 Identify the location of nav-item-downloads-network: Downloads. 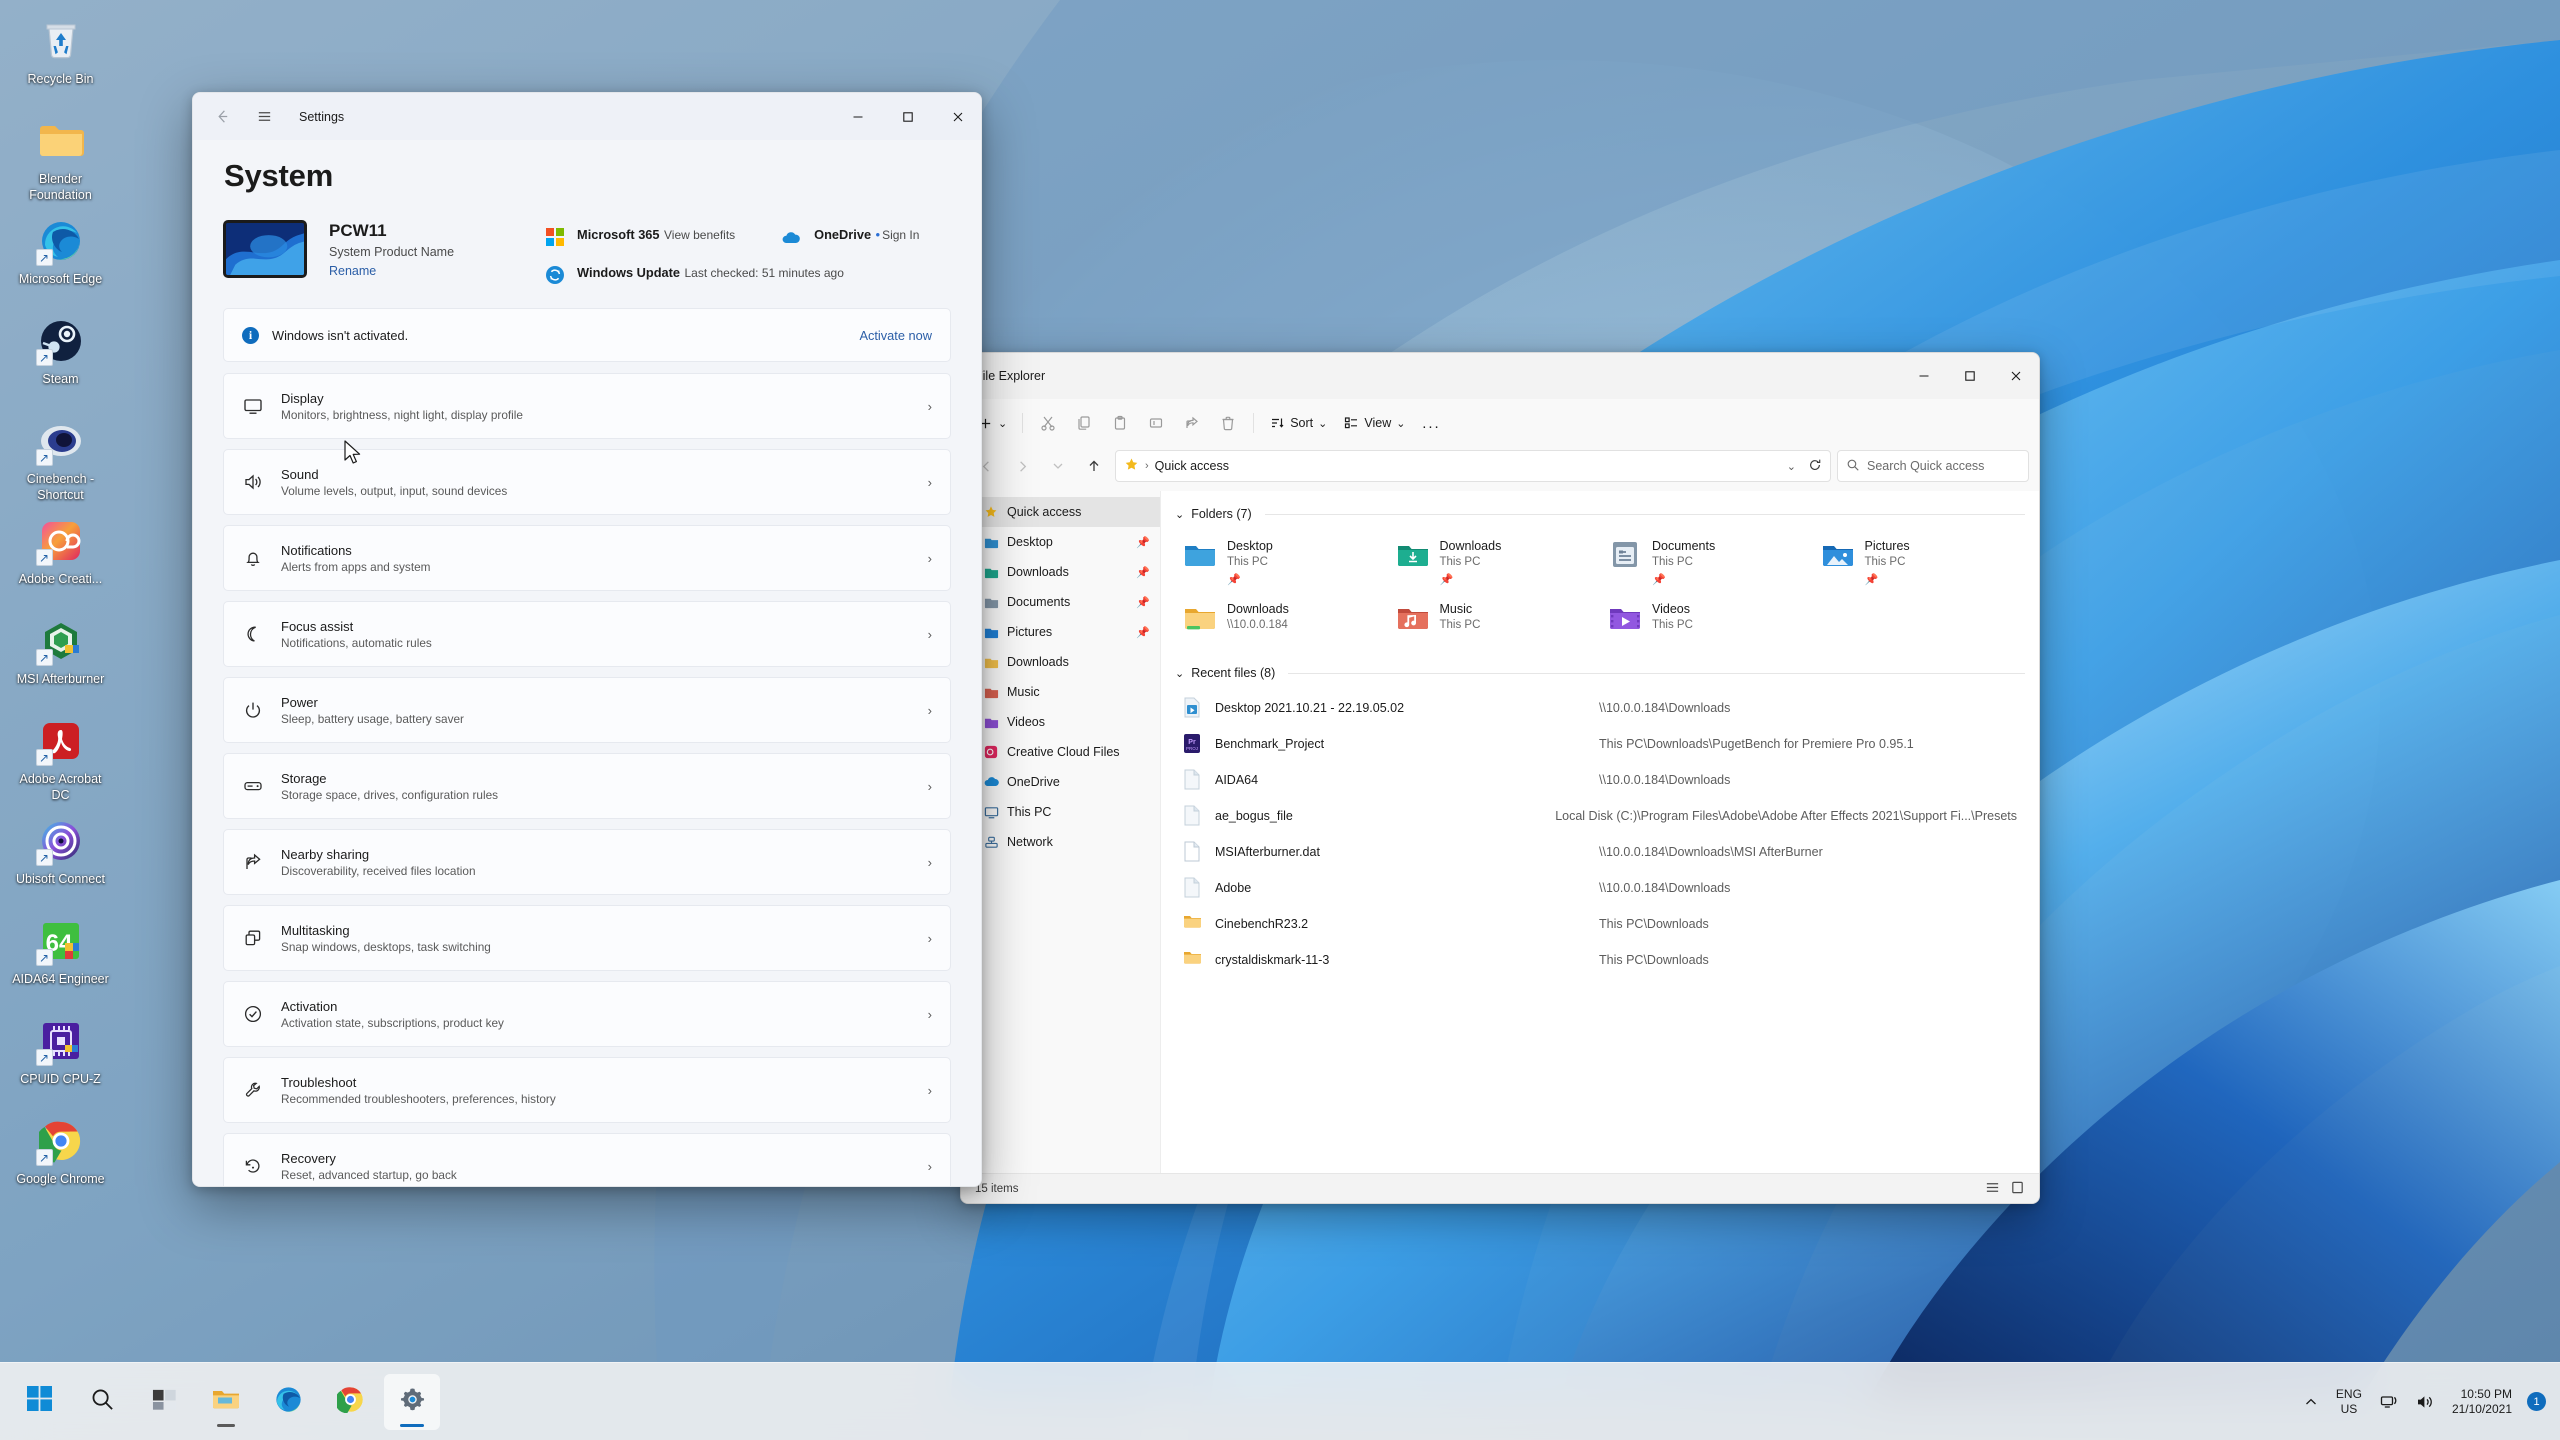
(1060, 662).